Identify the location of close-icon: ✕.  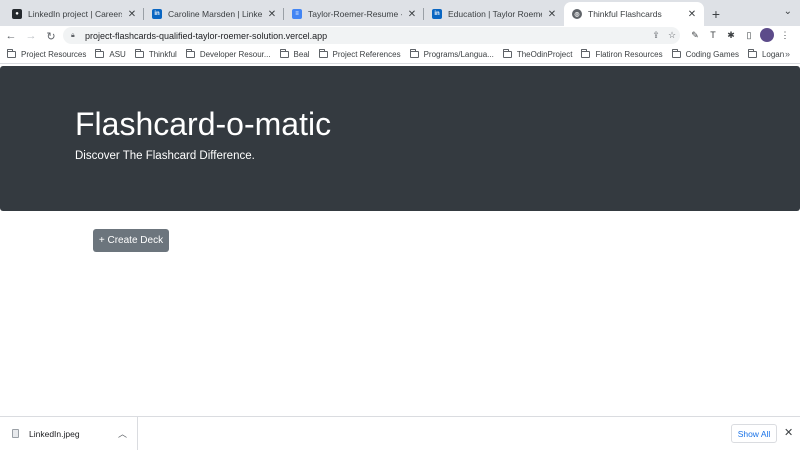
(788, 432).